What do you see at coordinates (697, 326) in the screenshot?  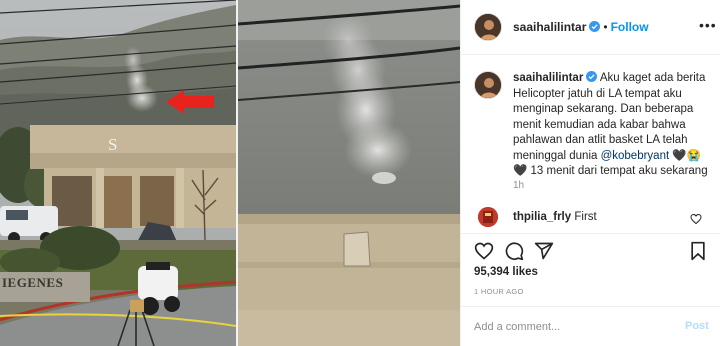 I see `post-comment-button: Post` at bounding box center [697, 326].